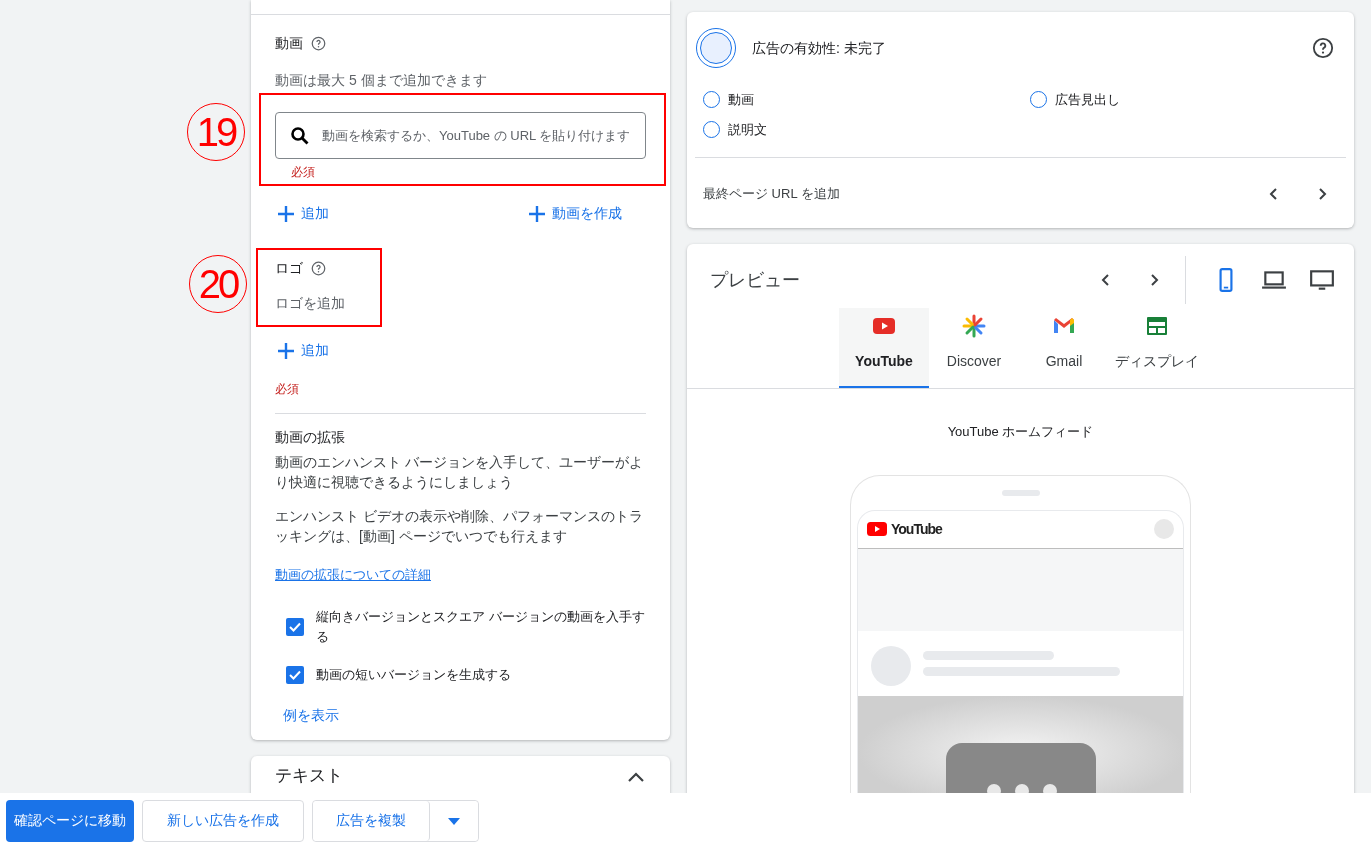 The width and height of the screenshot is (1371, 848). Describe the element at coordinates (755, 280) in the screenshot. I see `card-title: プレビュー` at that location.